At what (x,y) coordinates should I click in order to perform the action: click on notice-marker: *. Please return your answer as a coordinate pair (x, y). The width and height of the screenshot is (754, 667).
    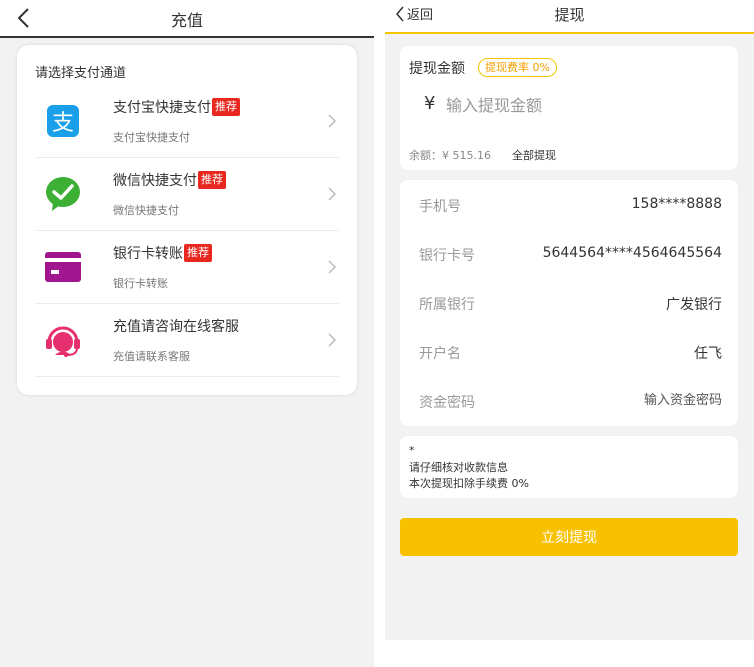
    Looking at the image, I should click on (412, 450).